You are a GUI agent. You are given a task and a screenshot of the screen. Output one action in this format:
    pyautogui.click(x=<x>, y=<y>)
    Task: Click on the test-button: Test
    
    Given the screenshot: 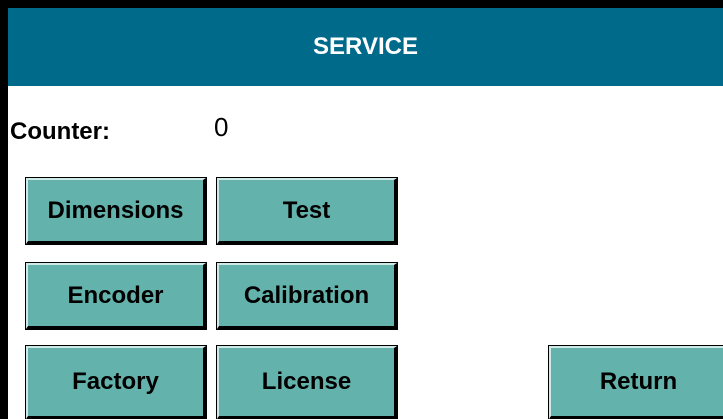 What is the action you would take?
    pyautogui.click(x=307, y=211)
    